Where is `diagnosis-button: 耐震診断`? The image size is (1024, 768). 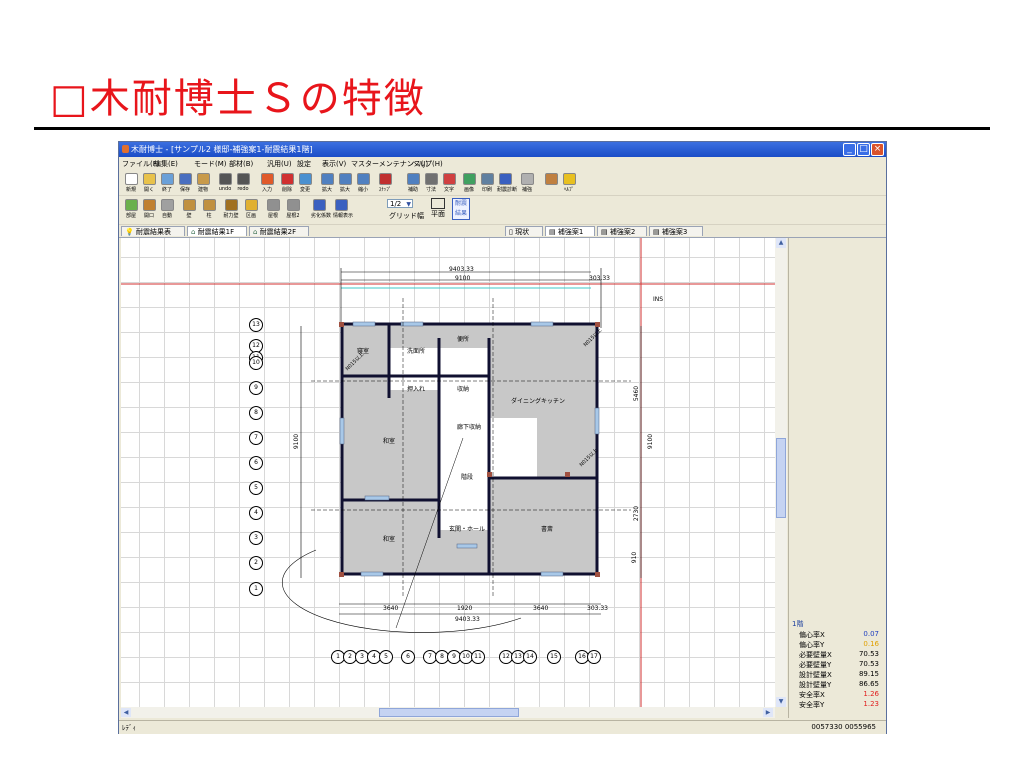 diagnosis-button: 耐震診断 is located at coordinates (507, 183).